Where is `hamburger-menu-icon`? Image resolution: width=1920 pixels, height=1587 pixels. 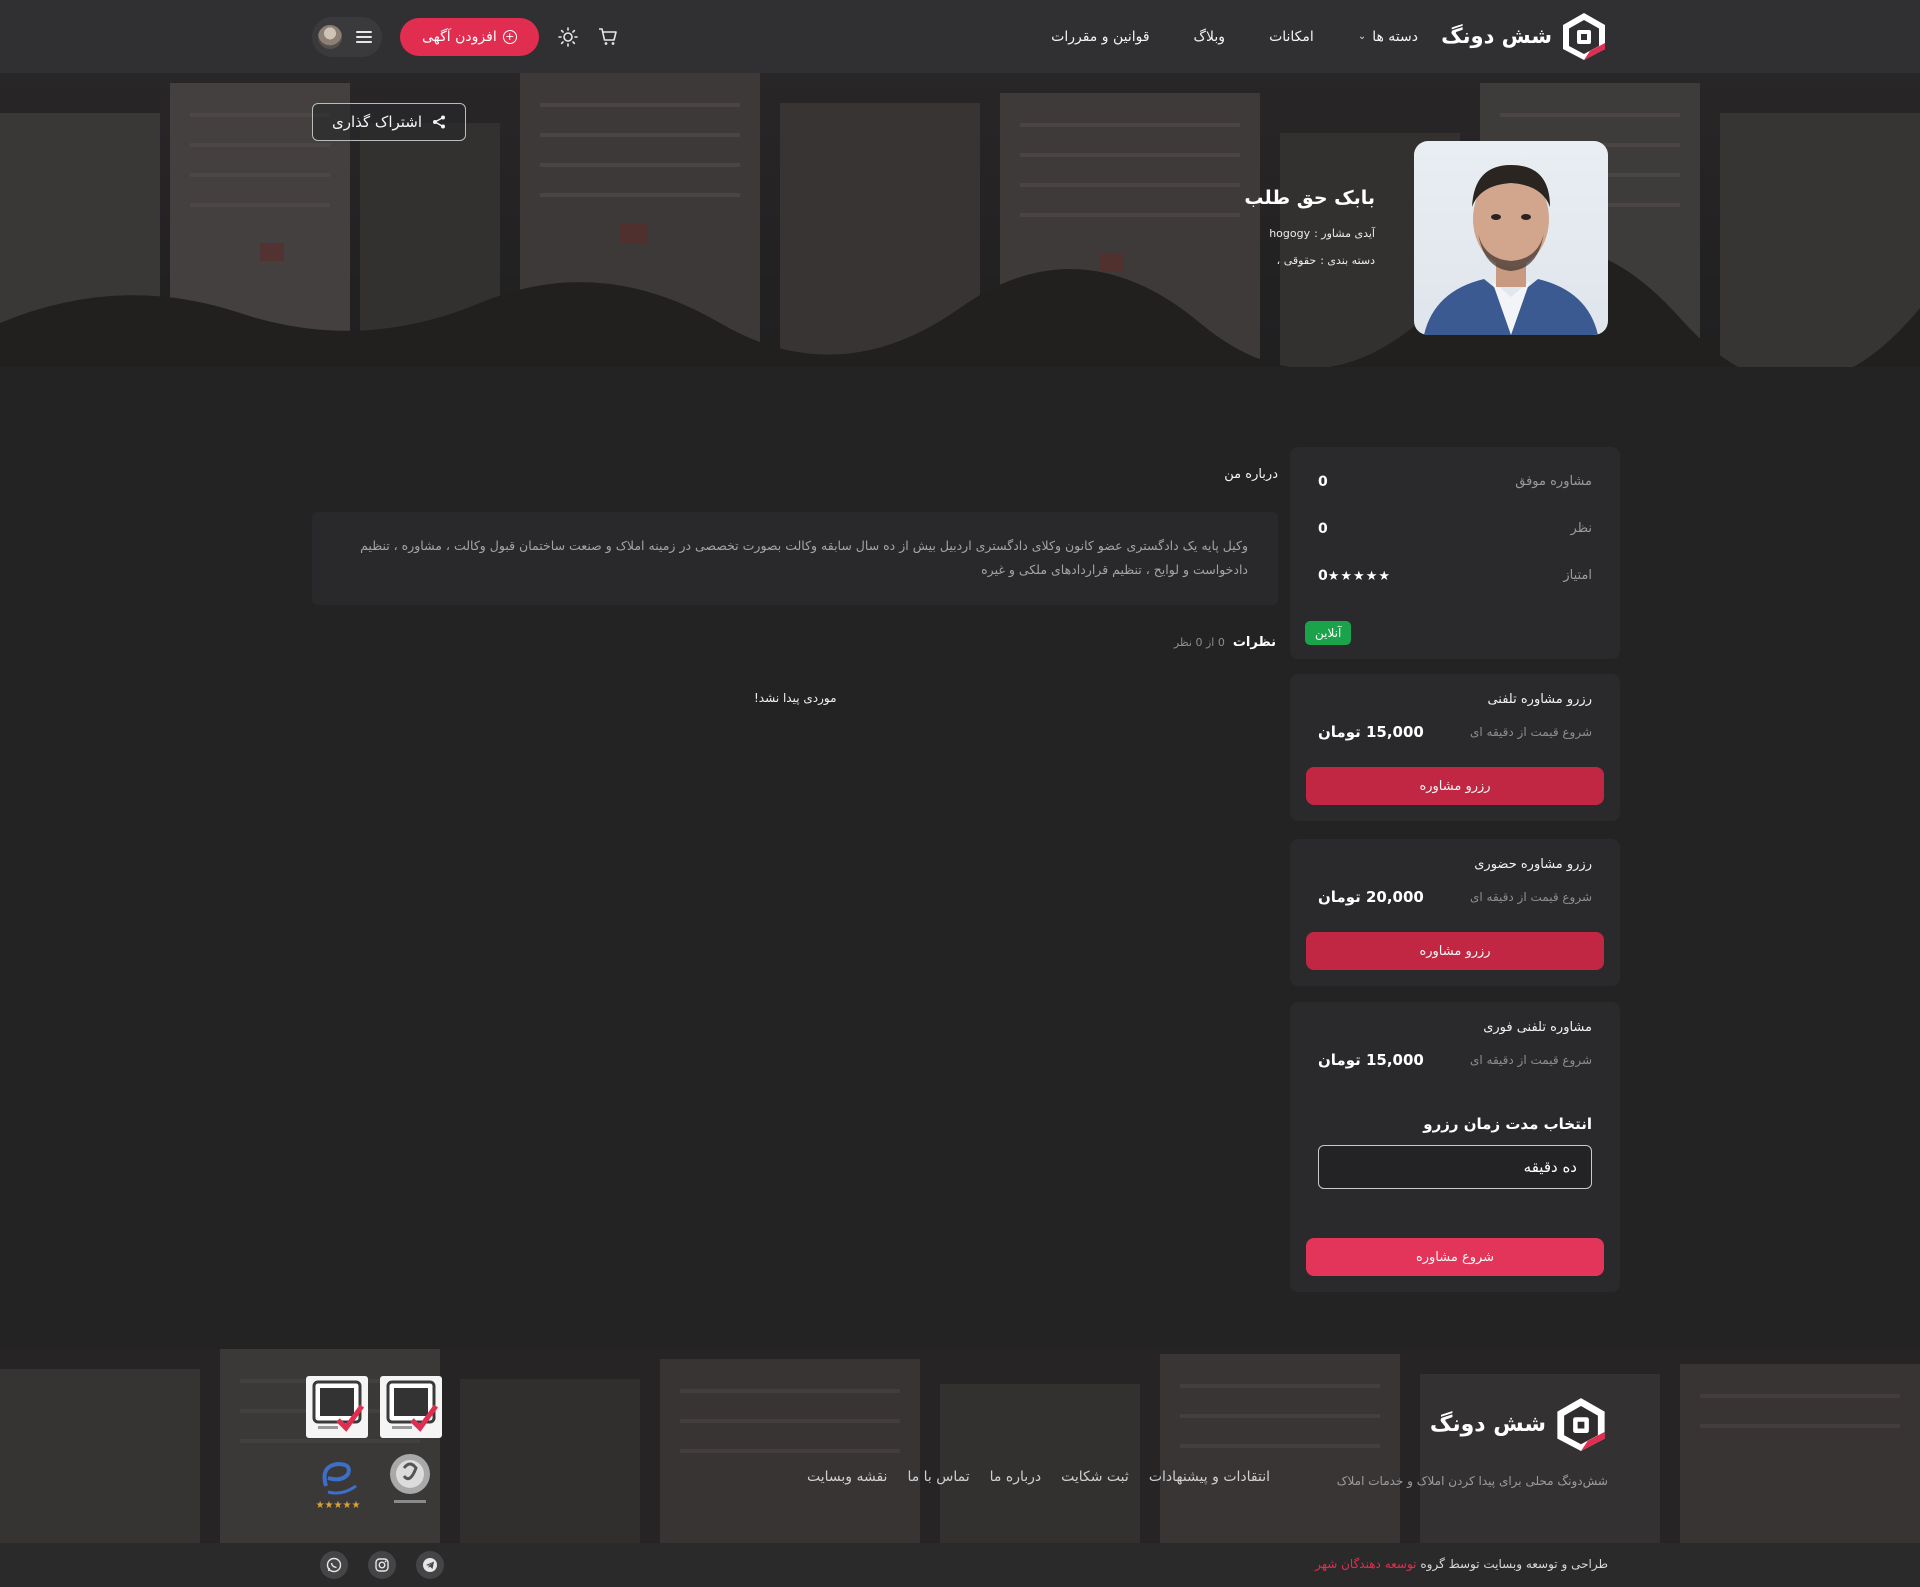 hamburger-menu-icon is located at coordinates (364, 37).